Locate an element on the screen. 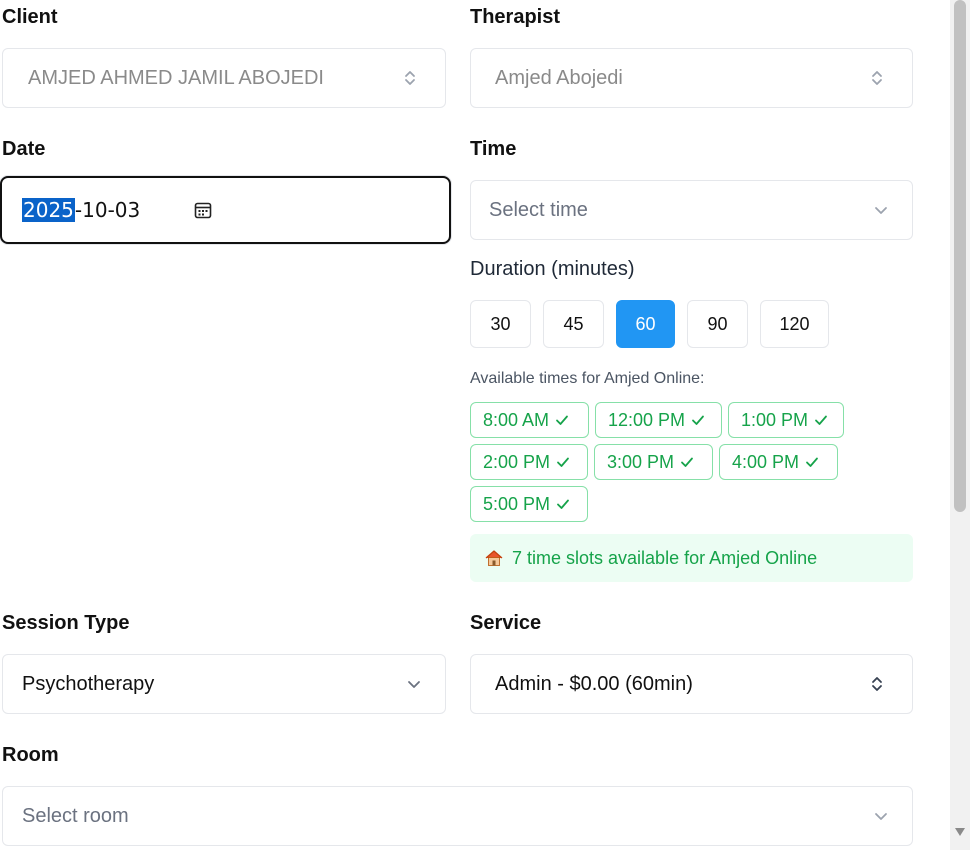  session-type-value: Psychotherapy is located at coordinates (88, 683).